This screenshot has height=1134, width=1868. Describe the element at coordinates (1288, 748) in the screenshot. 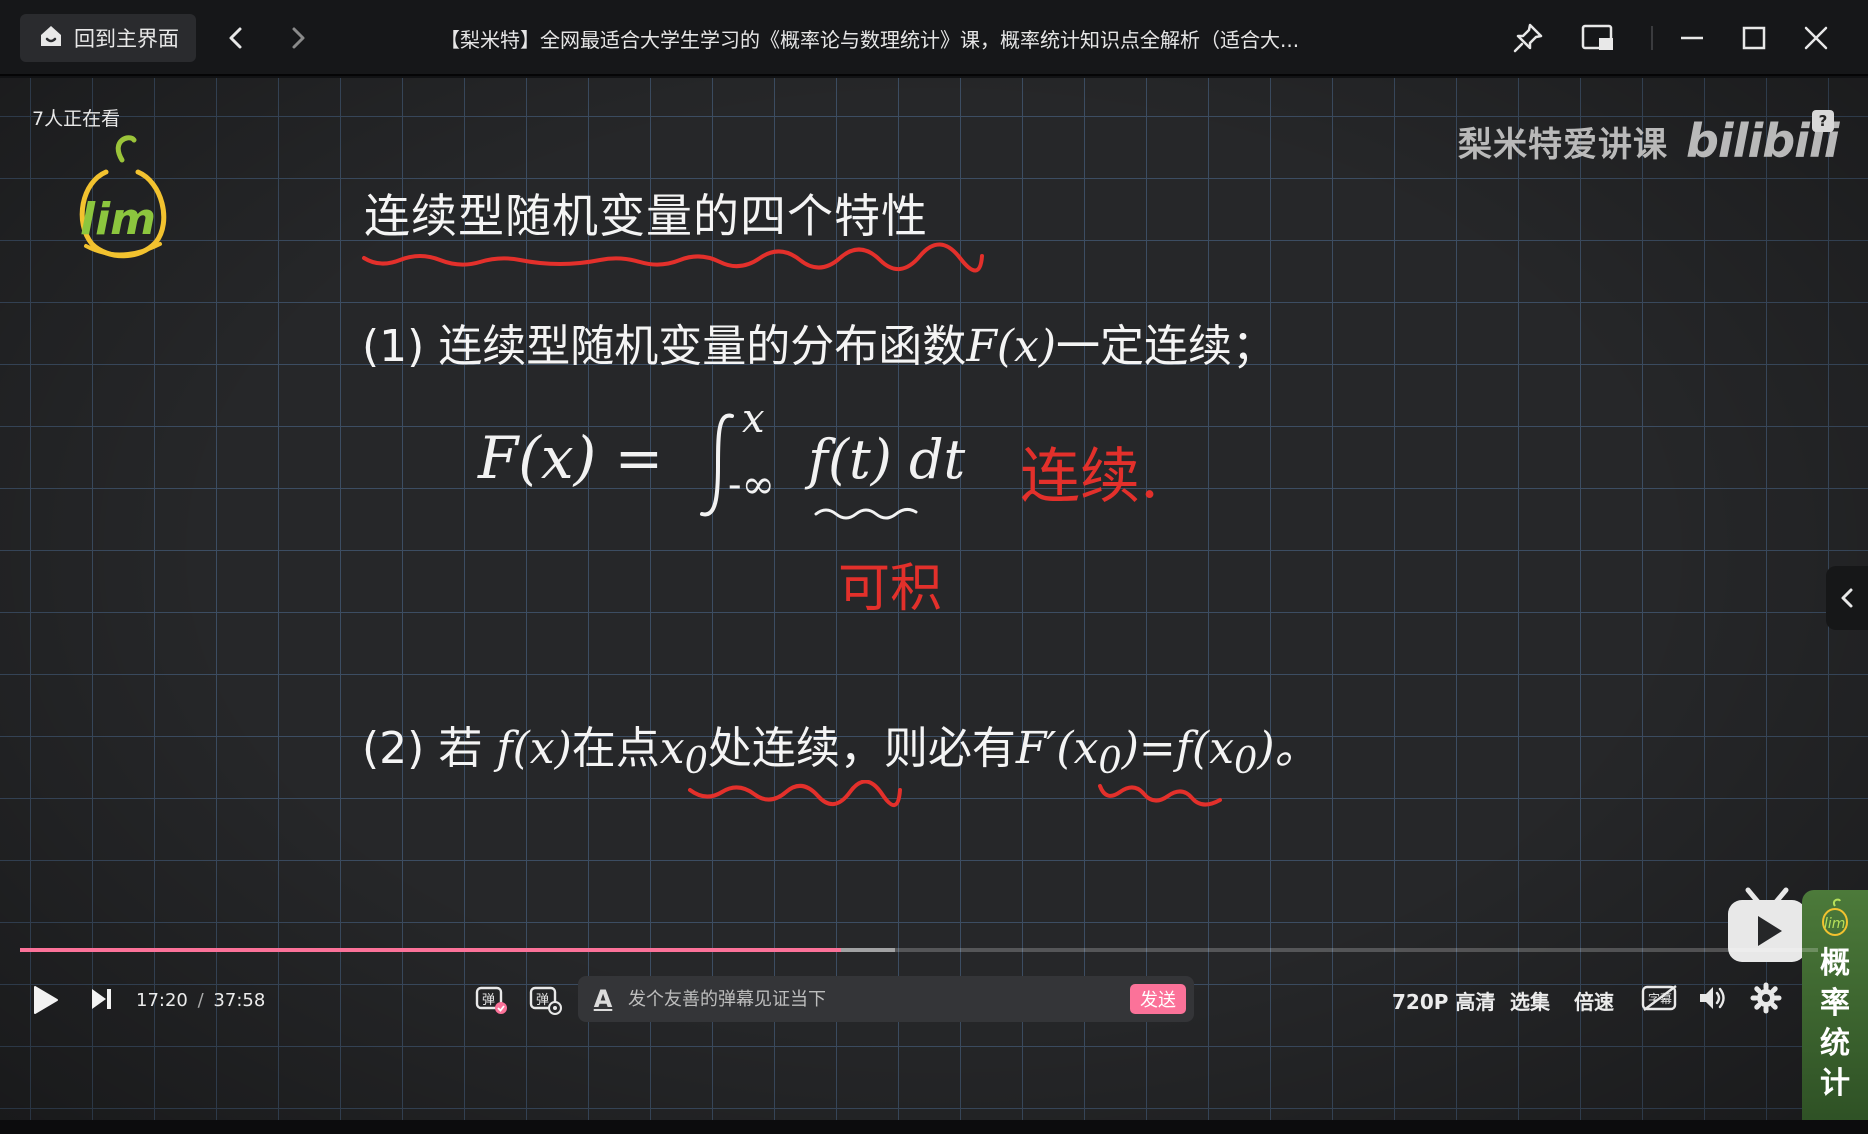

I see `property-2-end: )。` at that location.